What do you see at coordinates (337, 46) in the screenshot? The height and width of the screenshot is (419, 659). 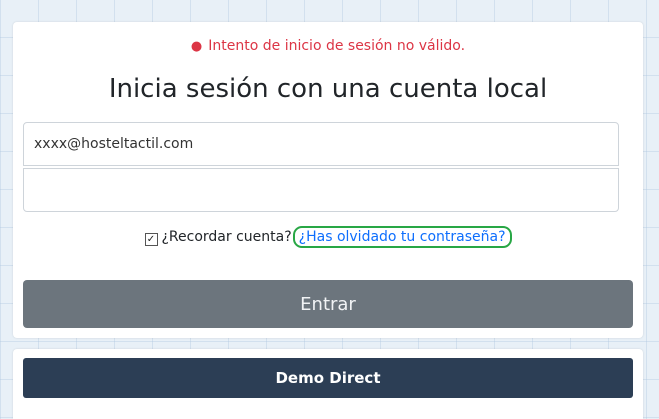 I see `error-text: Intento de inicio de sesión no válido.` at bounding box center [337, 46].